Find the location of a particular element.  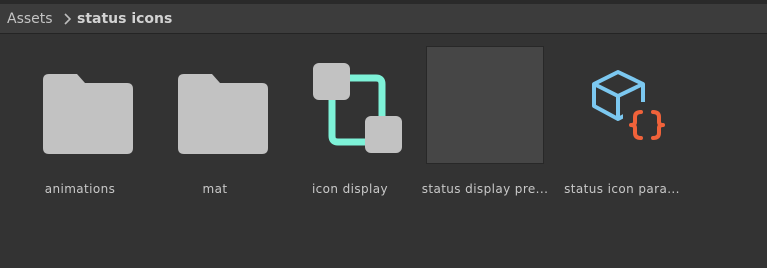

chevron-right-icon is located at coordinates (68, 19).